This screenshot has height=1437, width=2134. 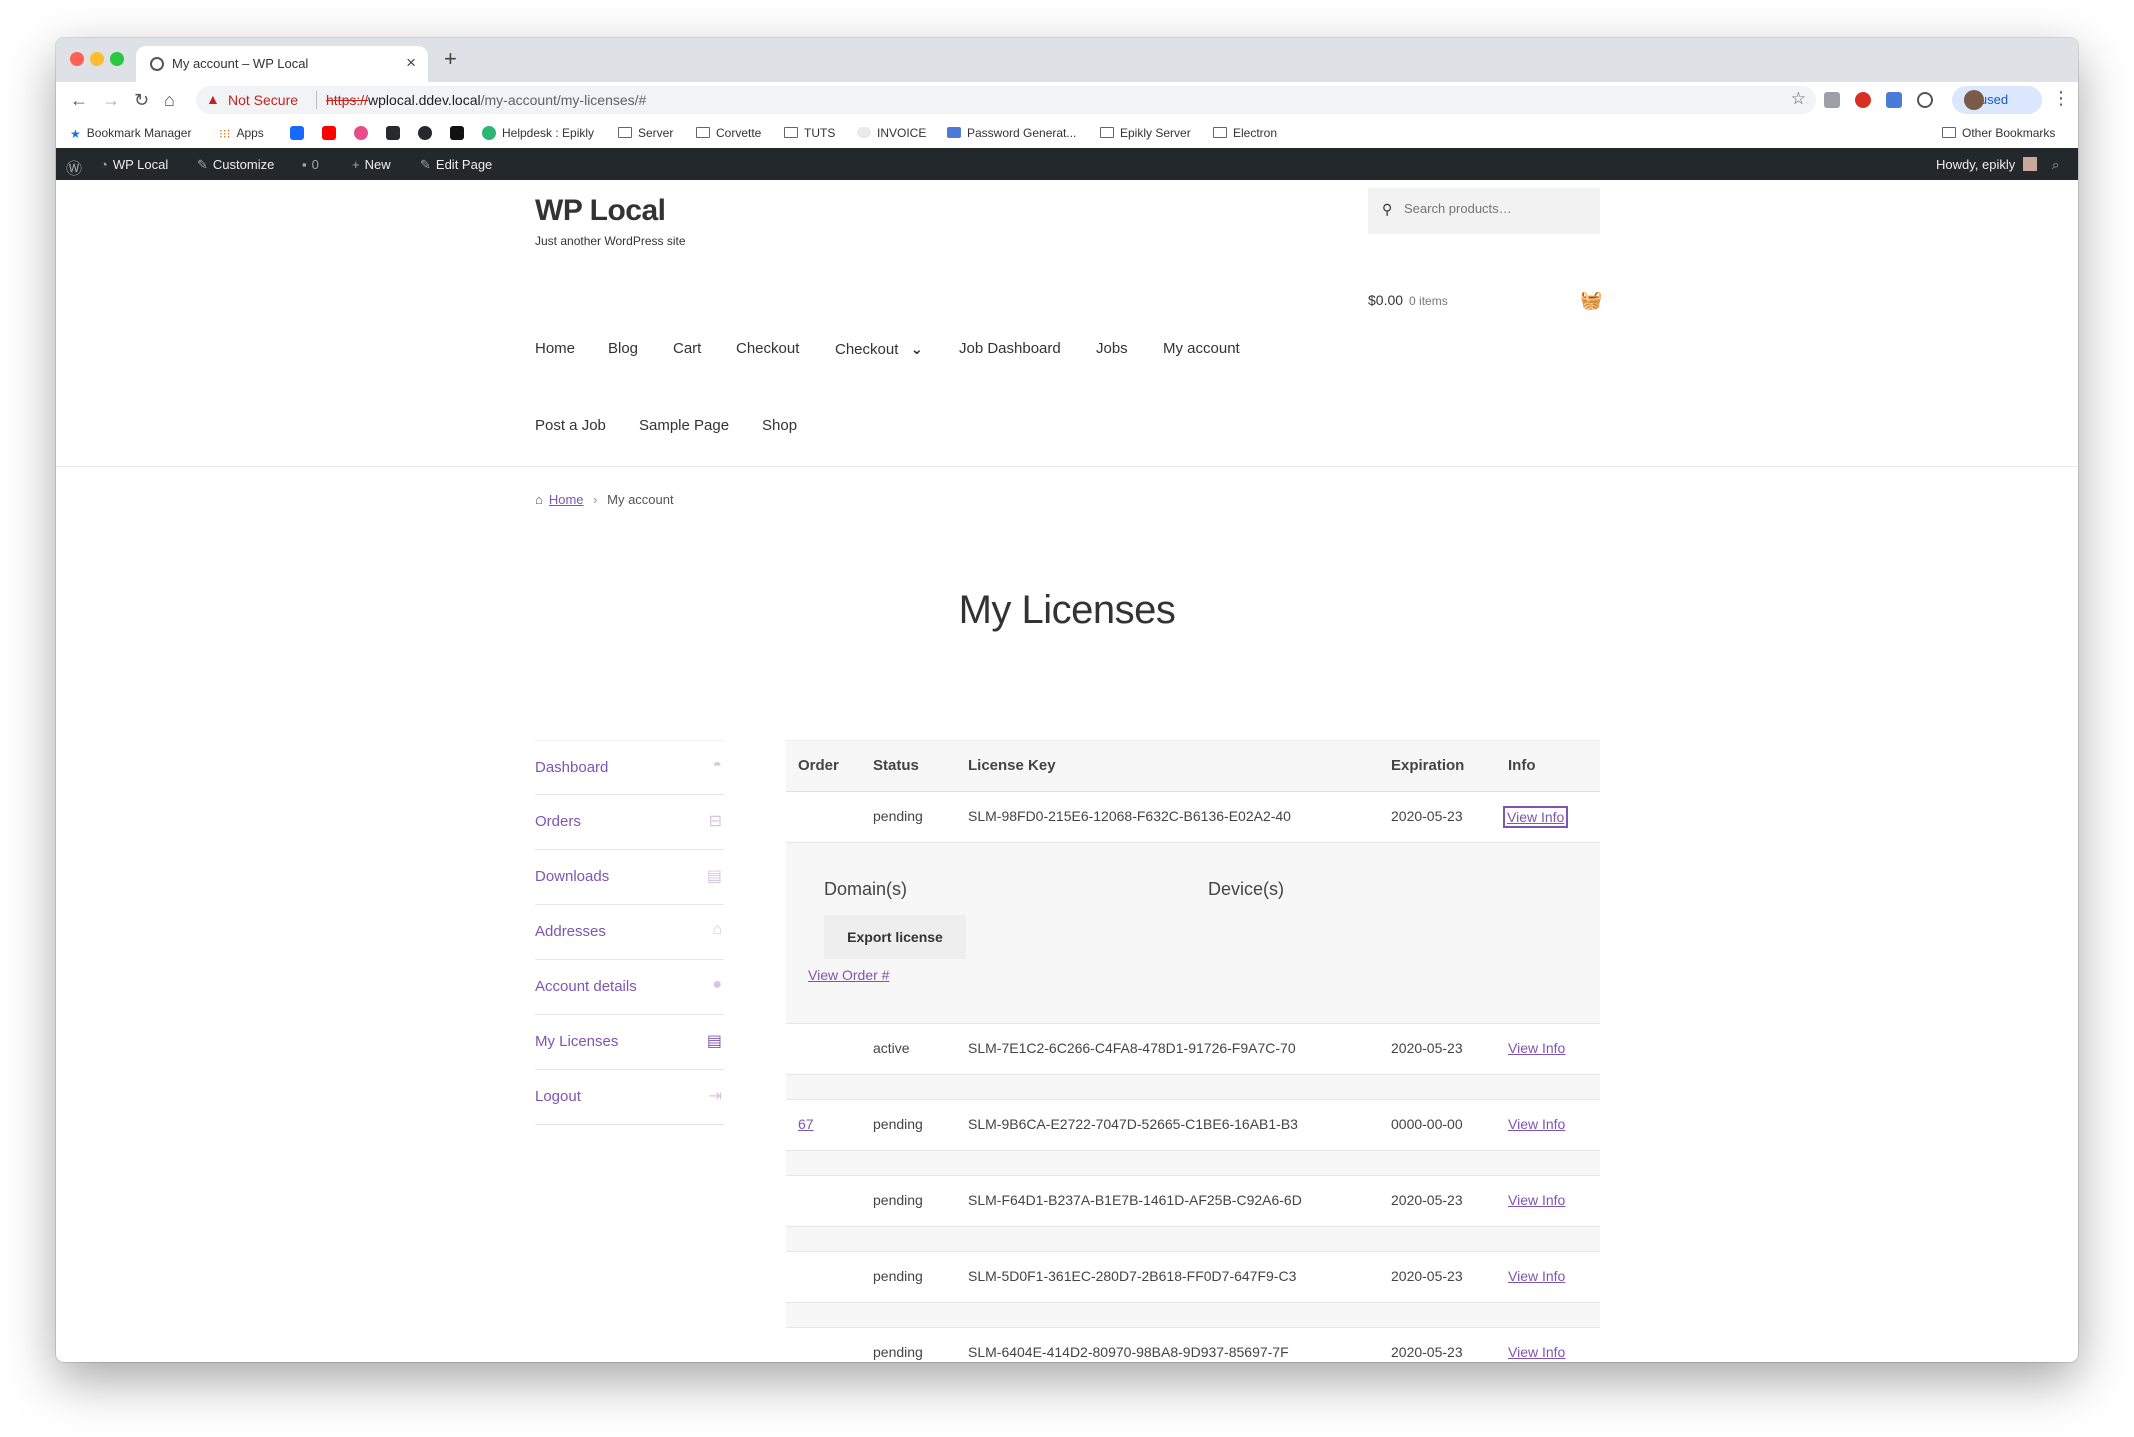 What do you see at coordinates (629, 1097) in the screenshot?
I see `account-nav-logout: Logout ⇥` at bounding box center [629, 1097].